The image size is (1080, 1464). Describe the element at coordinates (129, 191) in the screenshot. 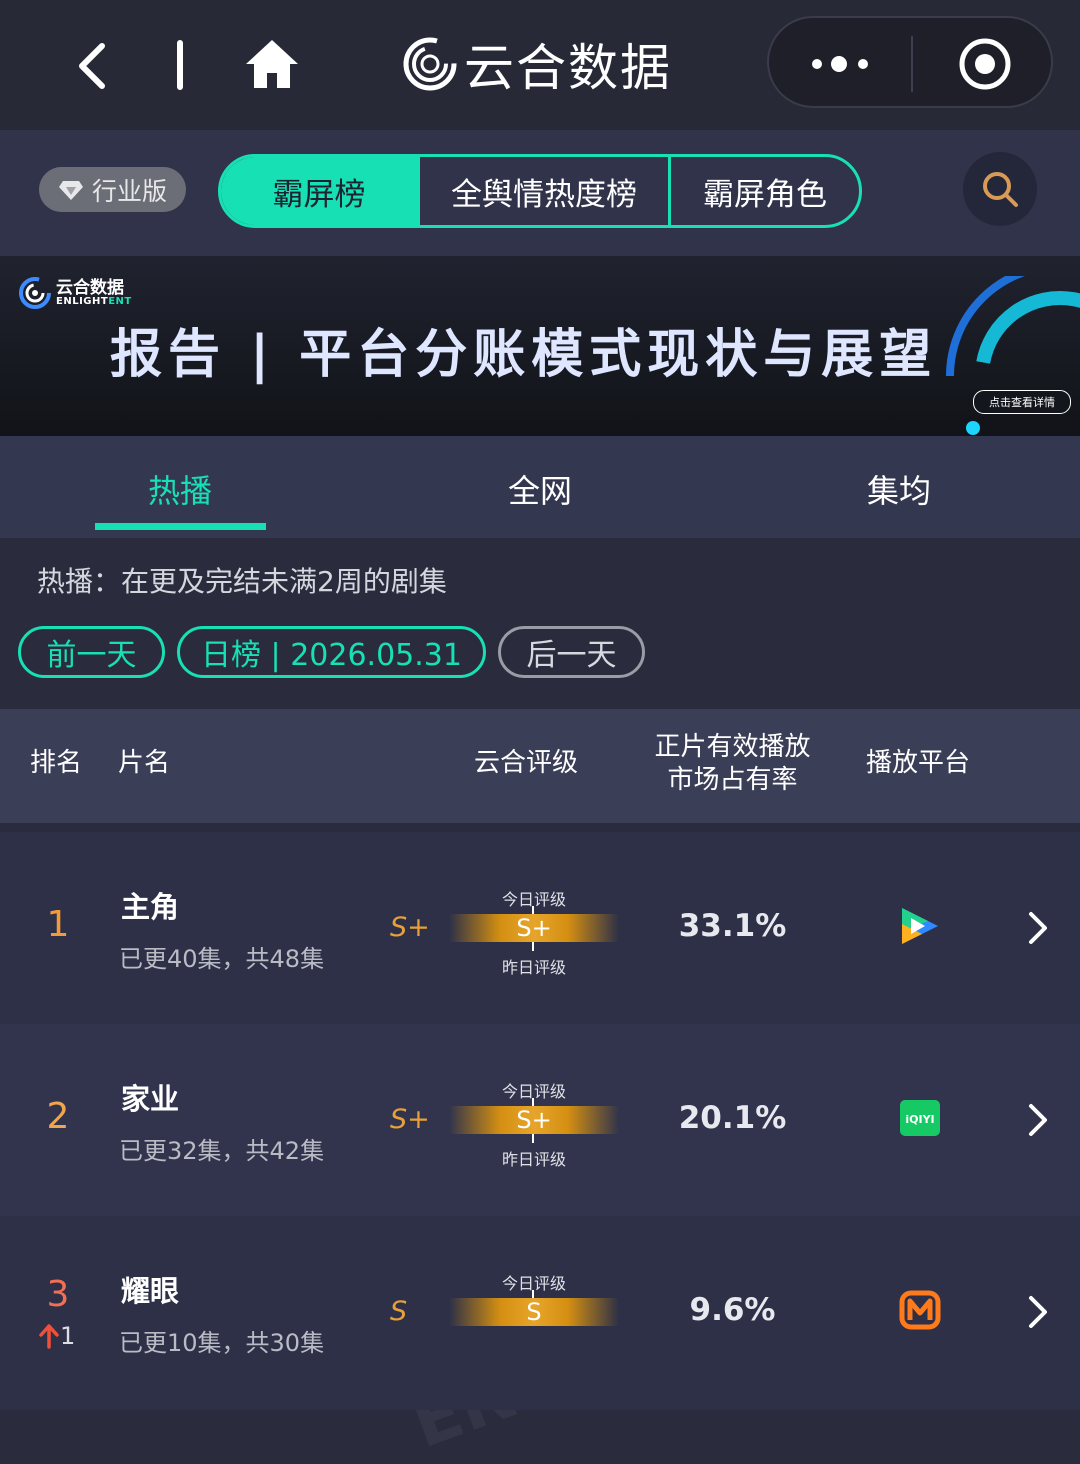

I see `edition-label: 行业版` at that location.